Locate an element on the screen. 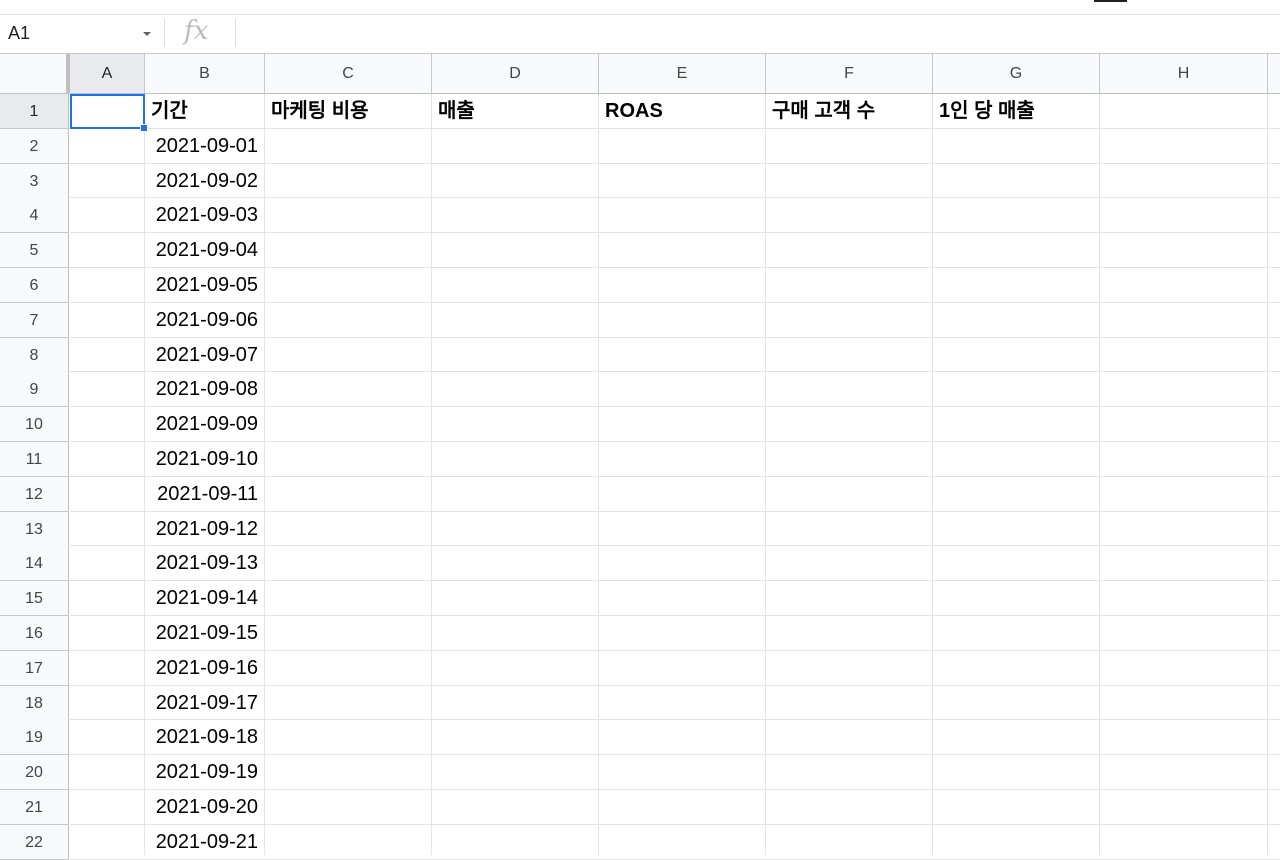  column-header-g: G is located at coordinates (1016, 73).